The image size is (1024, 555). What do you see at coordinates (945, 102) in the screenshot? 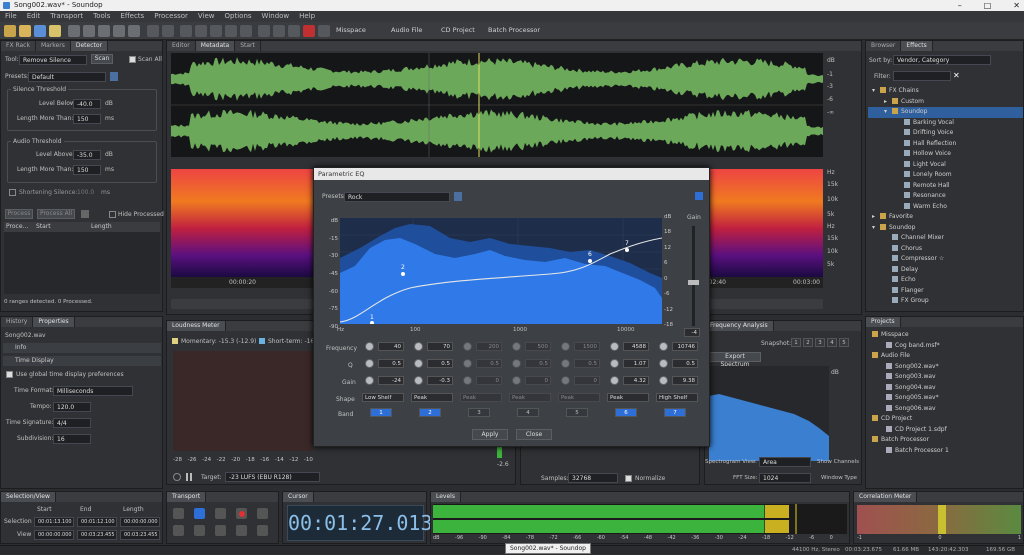
I see `effects-tree-item: ▸ Custom` at bounding box center [945, 102].